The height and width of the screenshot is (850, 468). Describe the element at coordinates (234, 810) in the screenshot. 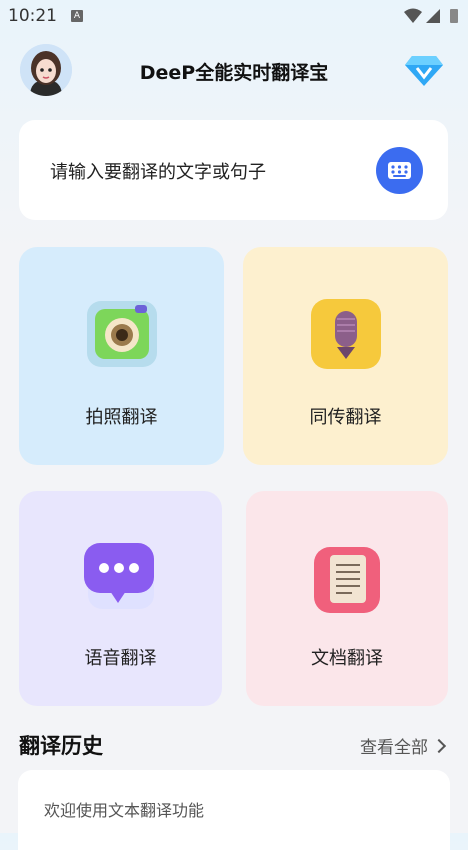

I see `history-list: 欢迎使用文本翻译功能` at that location.